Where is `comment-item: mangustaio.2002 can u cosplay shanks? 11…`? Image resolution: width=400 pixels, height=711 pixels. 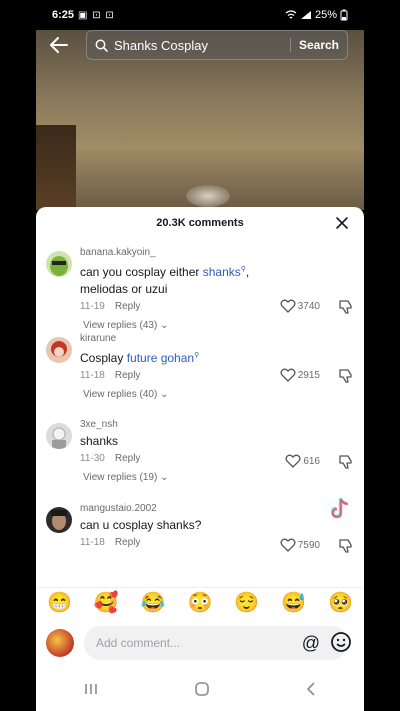 comment-item: mangustaio.2002 can u cosplay shanks? 11… is located at coordinates (200, 541).